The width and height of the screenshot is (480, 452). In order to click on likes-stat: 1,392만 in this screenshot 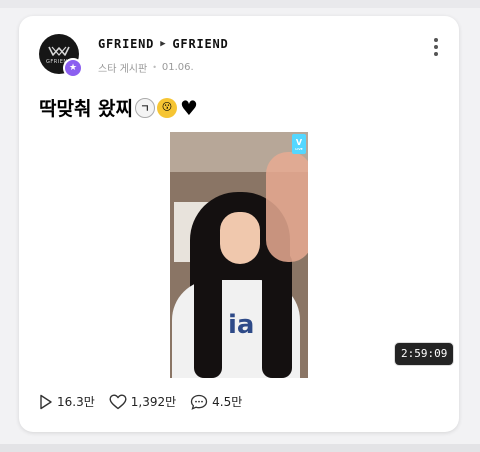, I will do `click(142, 401)`.